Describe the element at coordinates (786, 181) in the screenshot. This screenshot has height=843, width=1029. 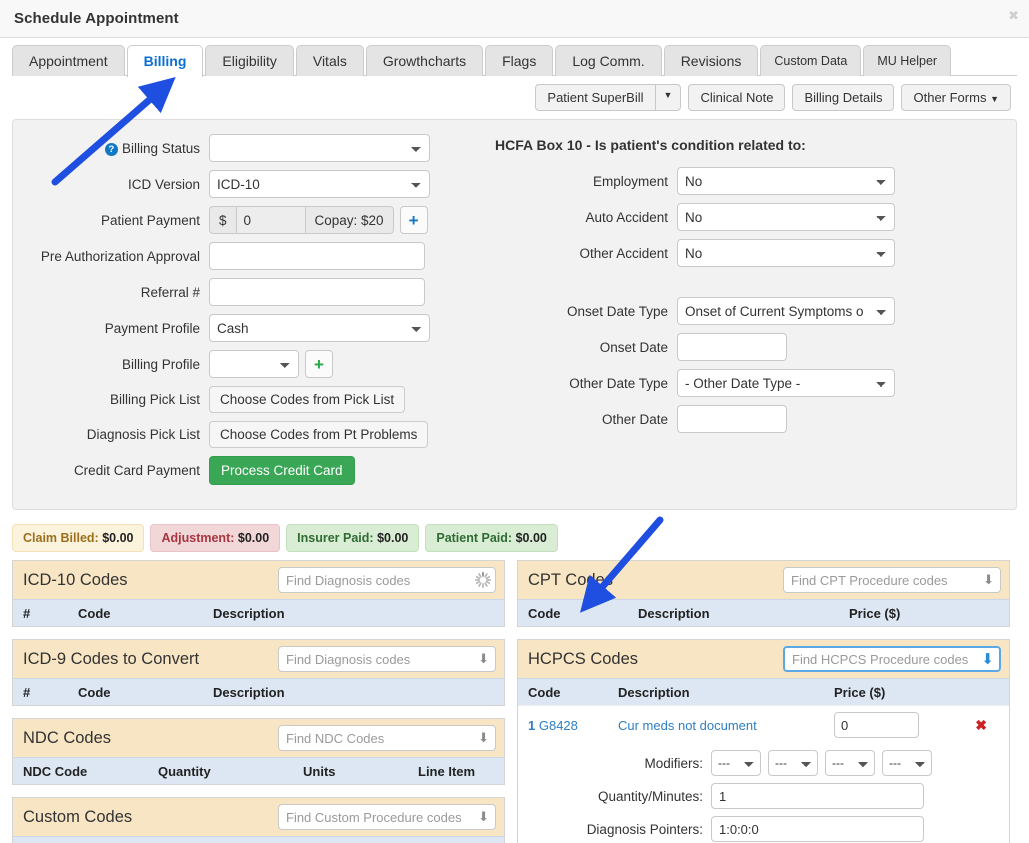
I see `employment-select: No` at that location.